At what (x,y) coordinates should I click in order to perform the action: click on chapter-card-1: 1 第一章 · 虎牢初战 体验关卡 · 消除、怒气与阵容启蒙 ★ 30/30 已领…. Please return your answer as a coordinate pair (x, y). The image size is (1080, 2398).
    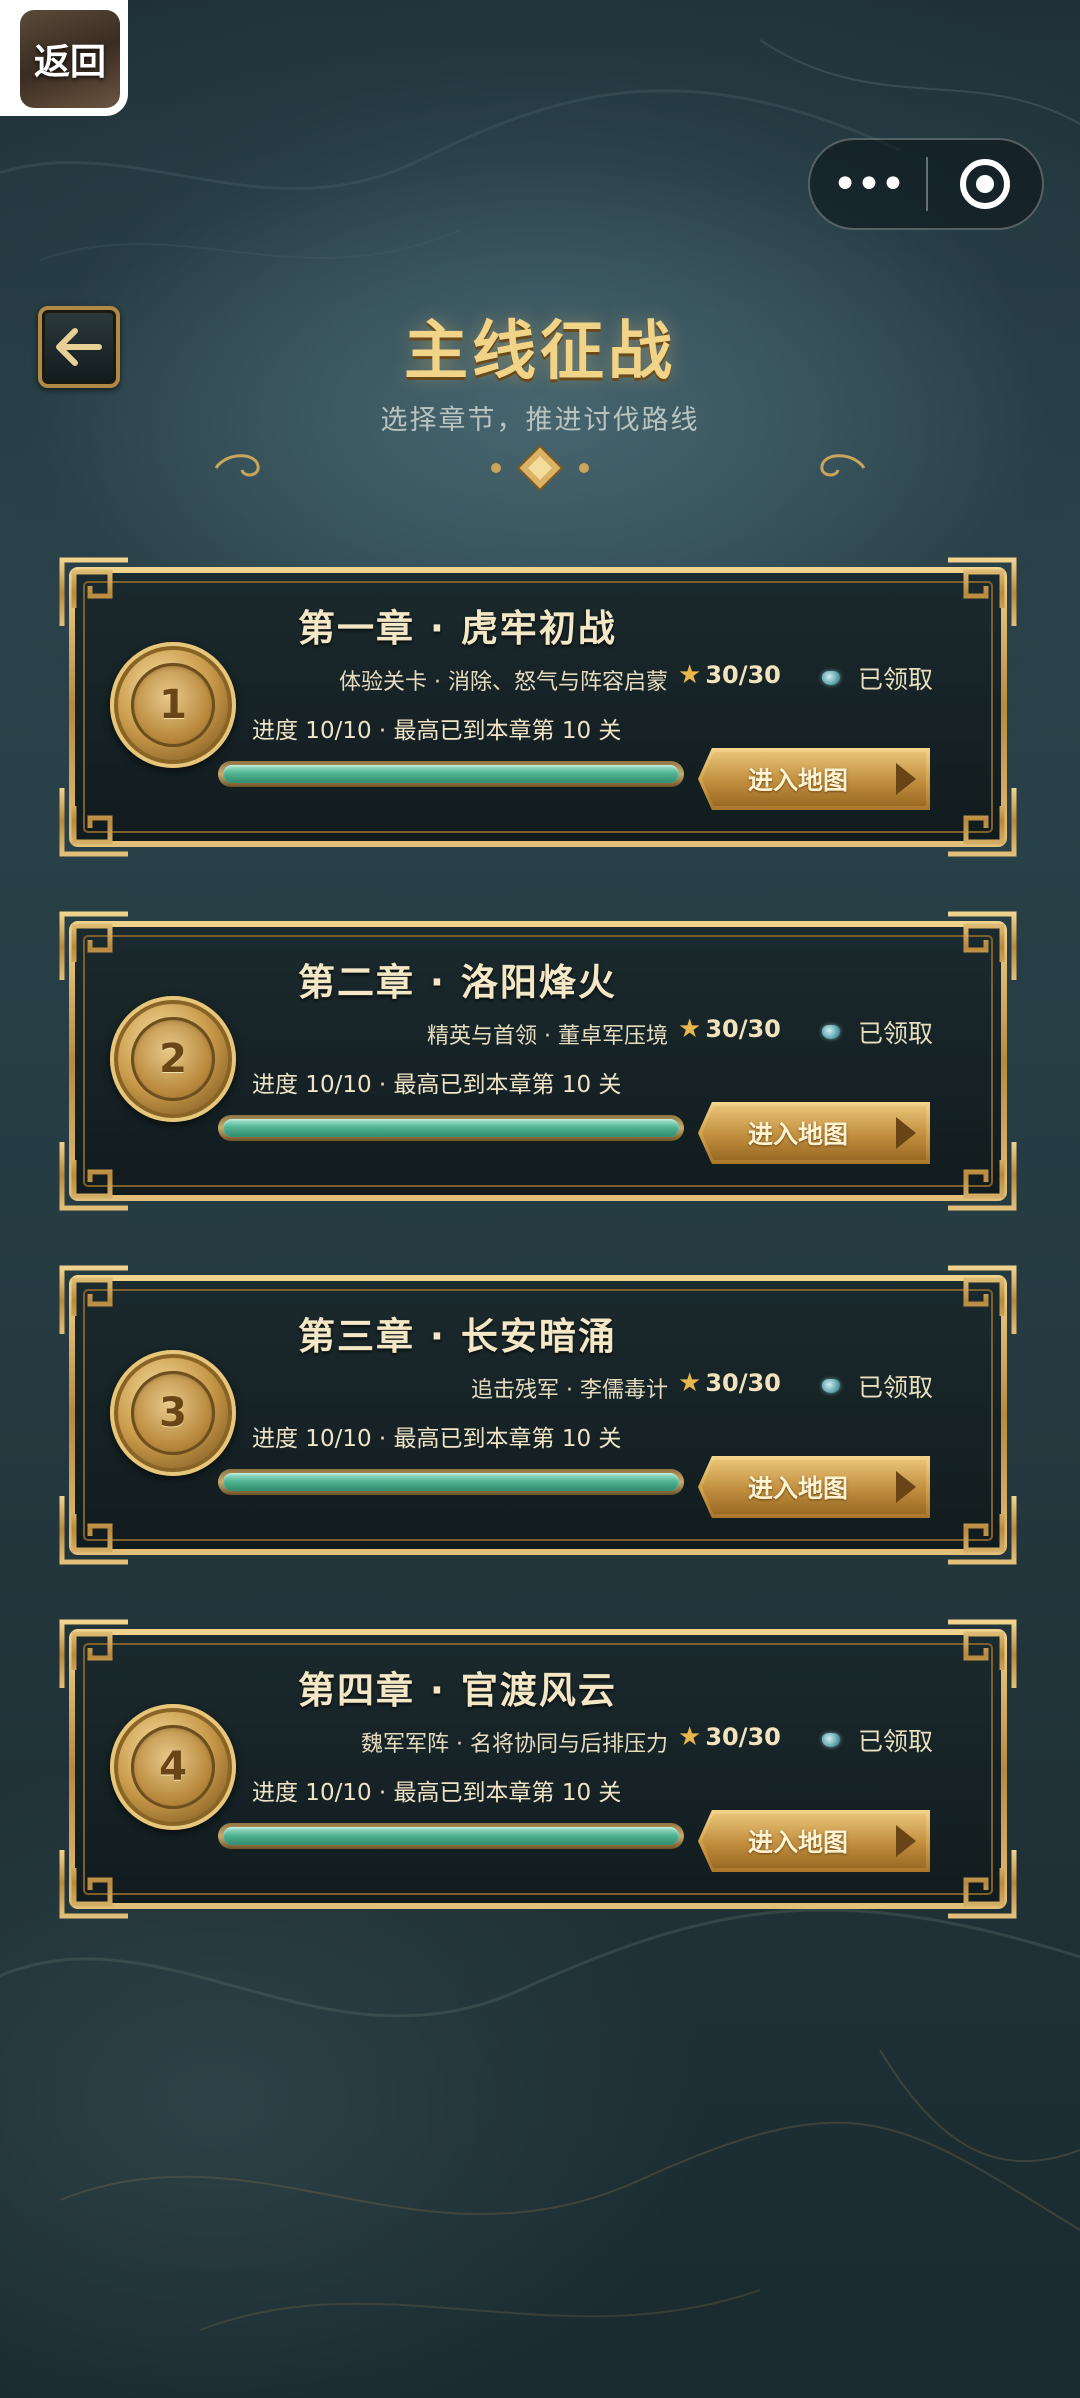
    Looking at the image, I should click on (538, 707).